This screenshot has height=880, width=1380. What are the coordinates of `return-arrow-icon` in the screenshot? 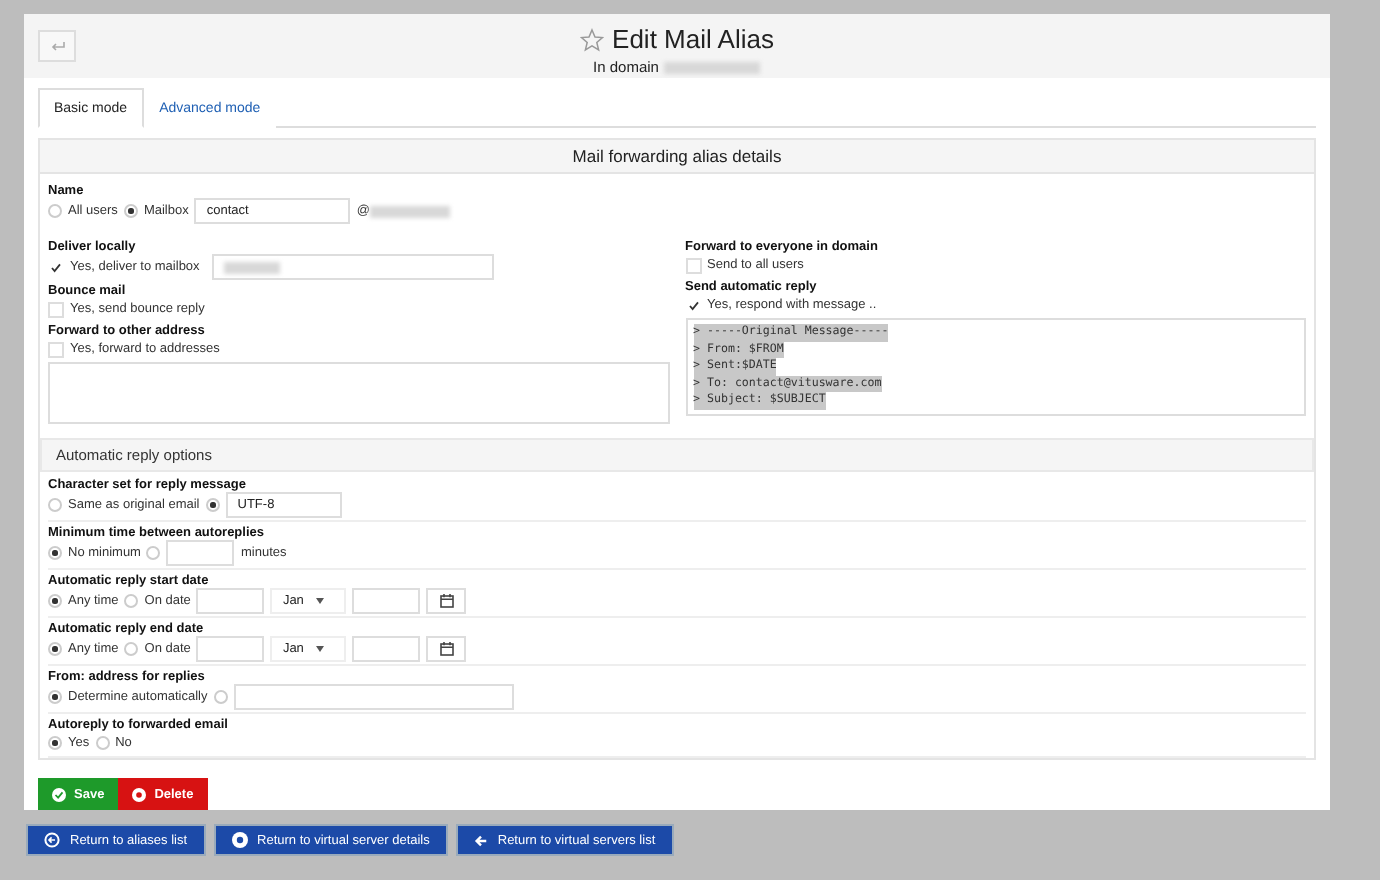 It's located at (57, 46).